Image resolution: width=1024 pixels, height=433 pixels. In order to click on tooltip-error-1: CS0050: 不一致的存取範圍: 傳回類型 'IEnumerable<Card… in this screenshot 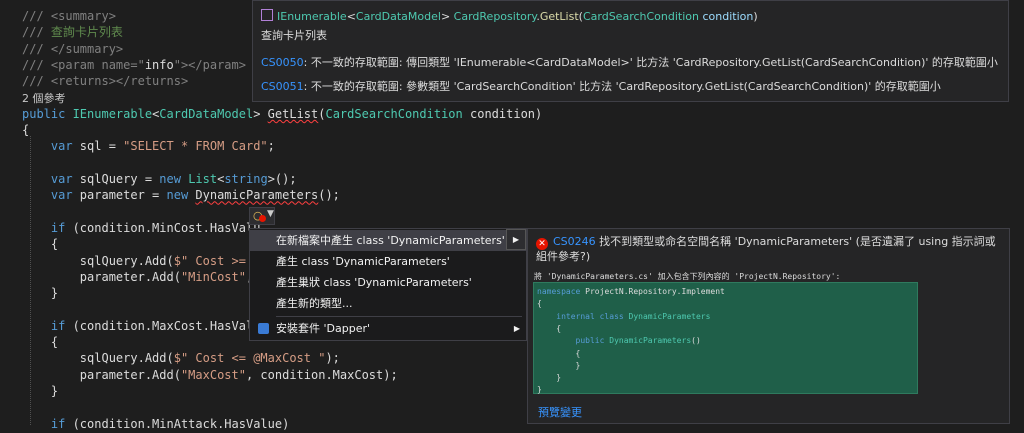, I will do `click(629, 62)`.